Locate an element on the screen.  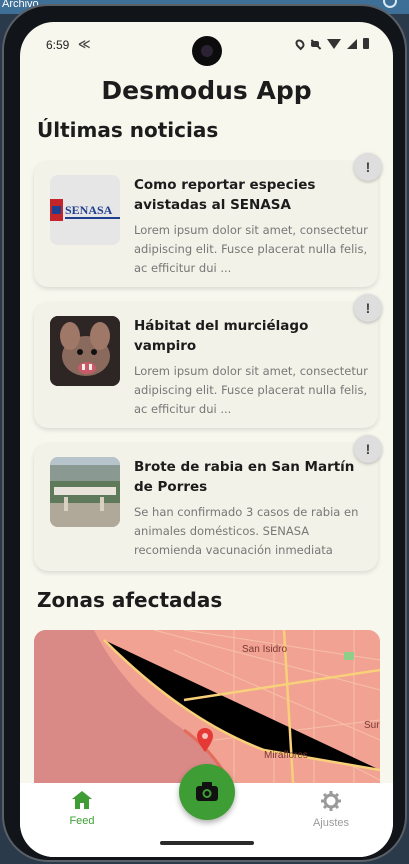
signal-icon is located at coordinates (352, 43).